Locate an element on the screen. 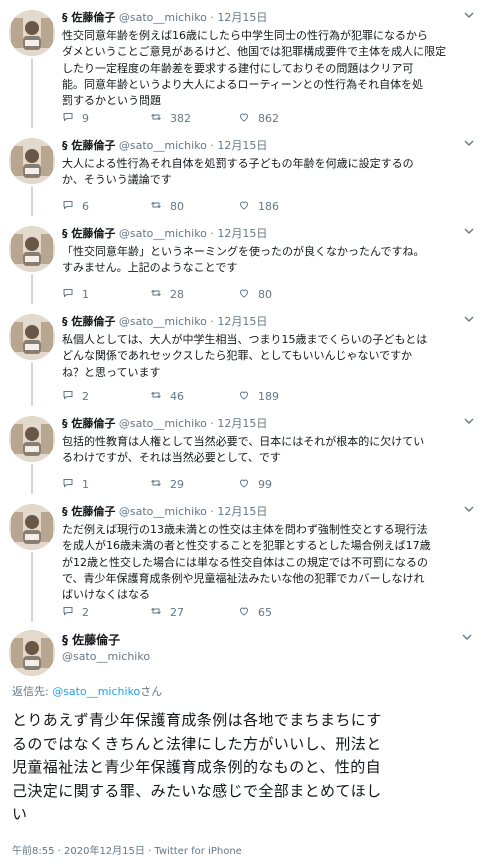 The image size is (484, 867). like-button: 99 is located at coordinates (255, 484).